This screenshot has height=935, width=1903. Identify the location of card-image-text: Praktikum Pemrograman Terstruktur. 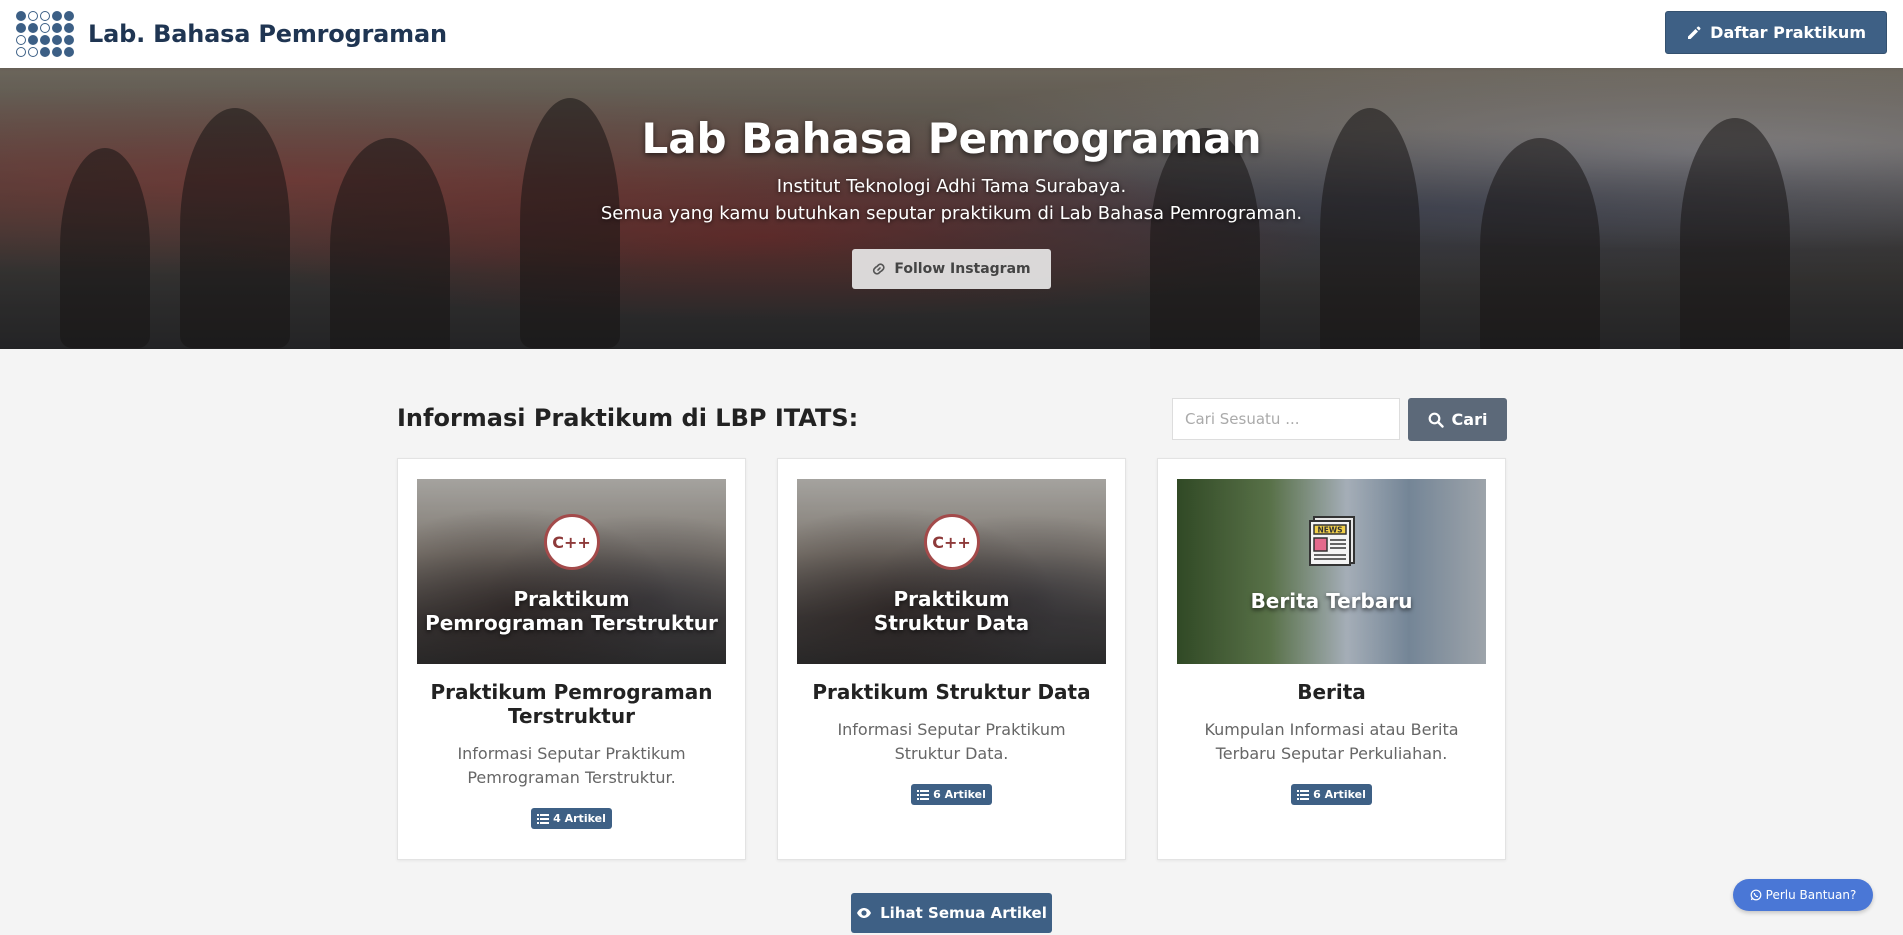
(571, 611).